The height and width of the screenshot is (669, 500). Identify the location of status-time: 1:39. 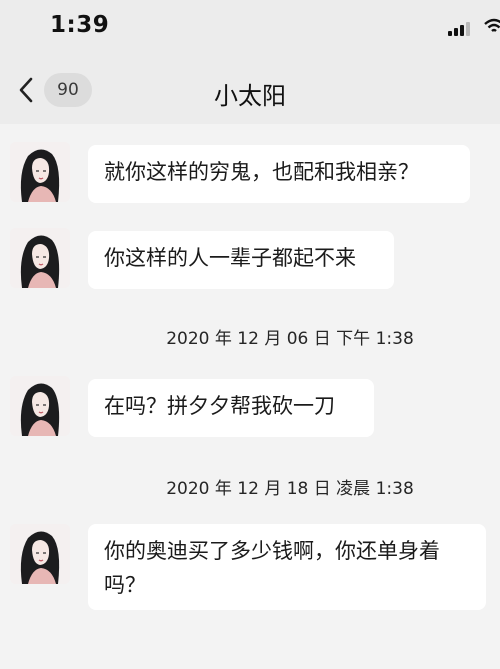
(80, 25).